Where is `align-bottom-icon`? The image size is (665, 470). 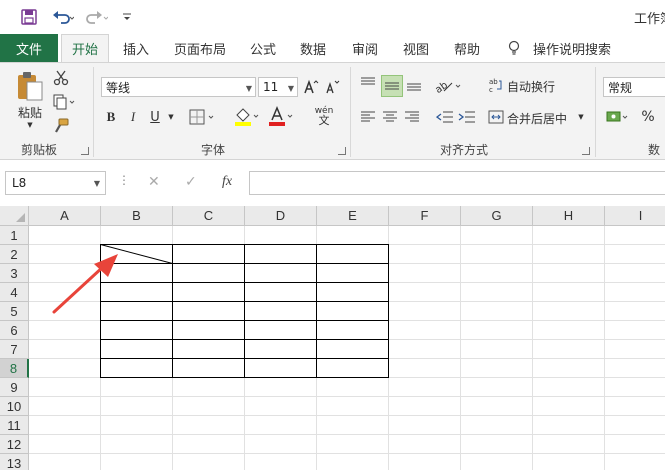 align-bottom-icon is located at coordinates (414, 84).